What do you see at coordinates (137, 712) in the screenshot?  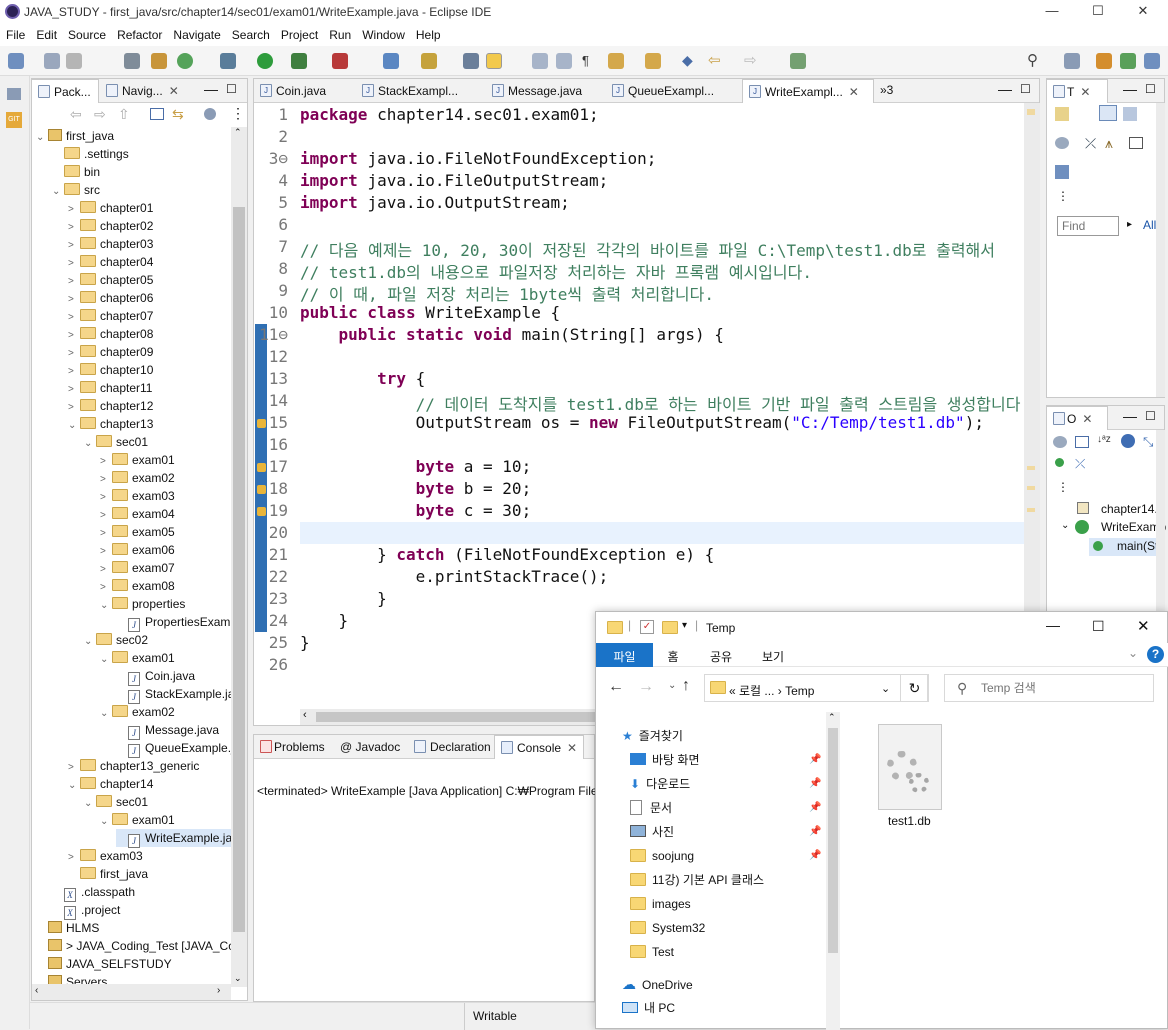 I see `tree-item: ⌄ exam02` at bounding box center [137, 712].